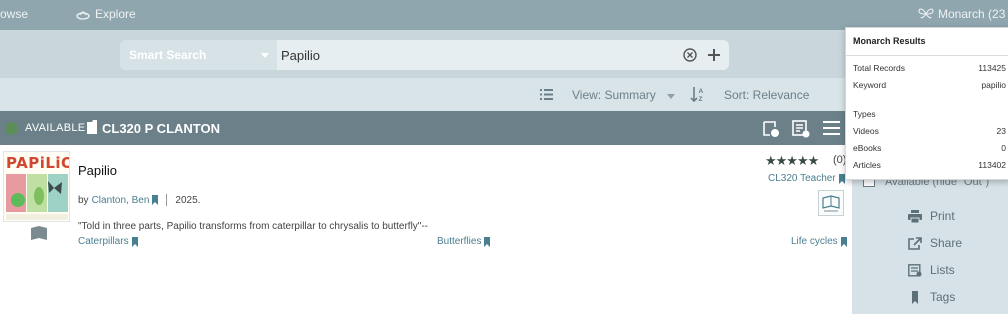 The height and width of the screenshot is (314, 1008). I want to click on sort-bar: View: Summary A Z Sort: Relevance, so click(426, 94).